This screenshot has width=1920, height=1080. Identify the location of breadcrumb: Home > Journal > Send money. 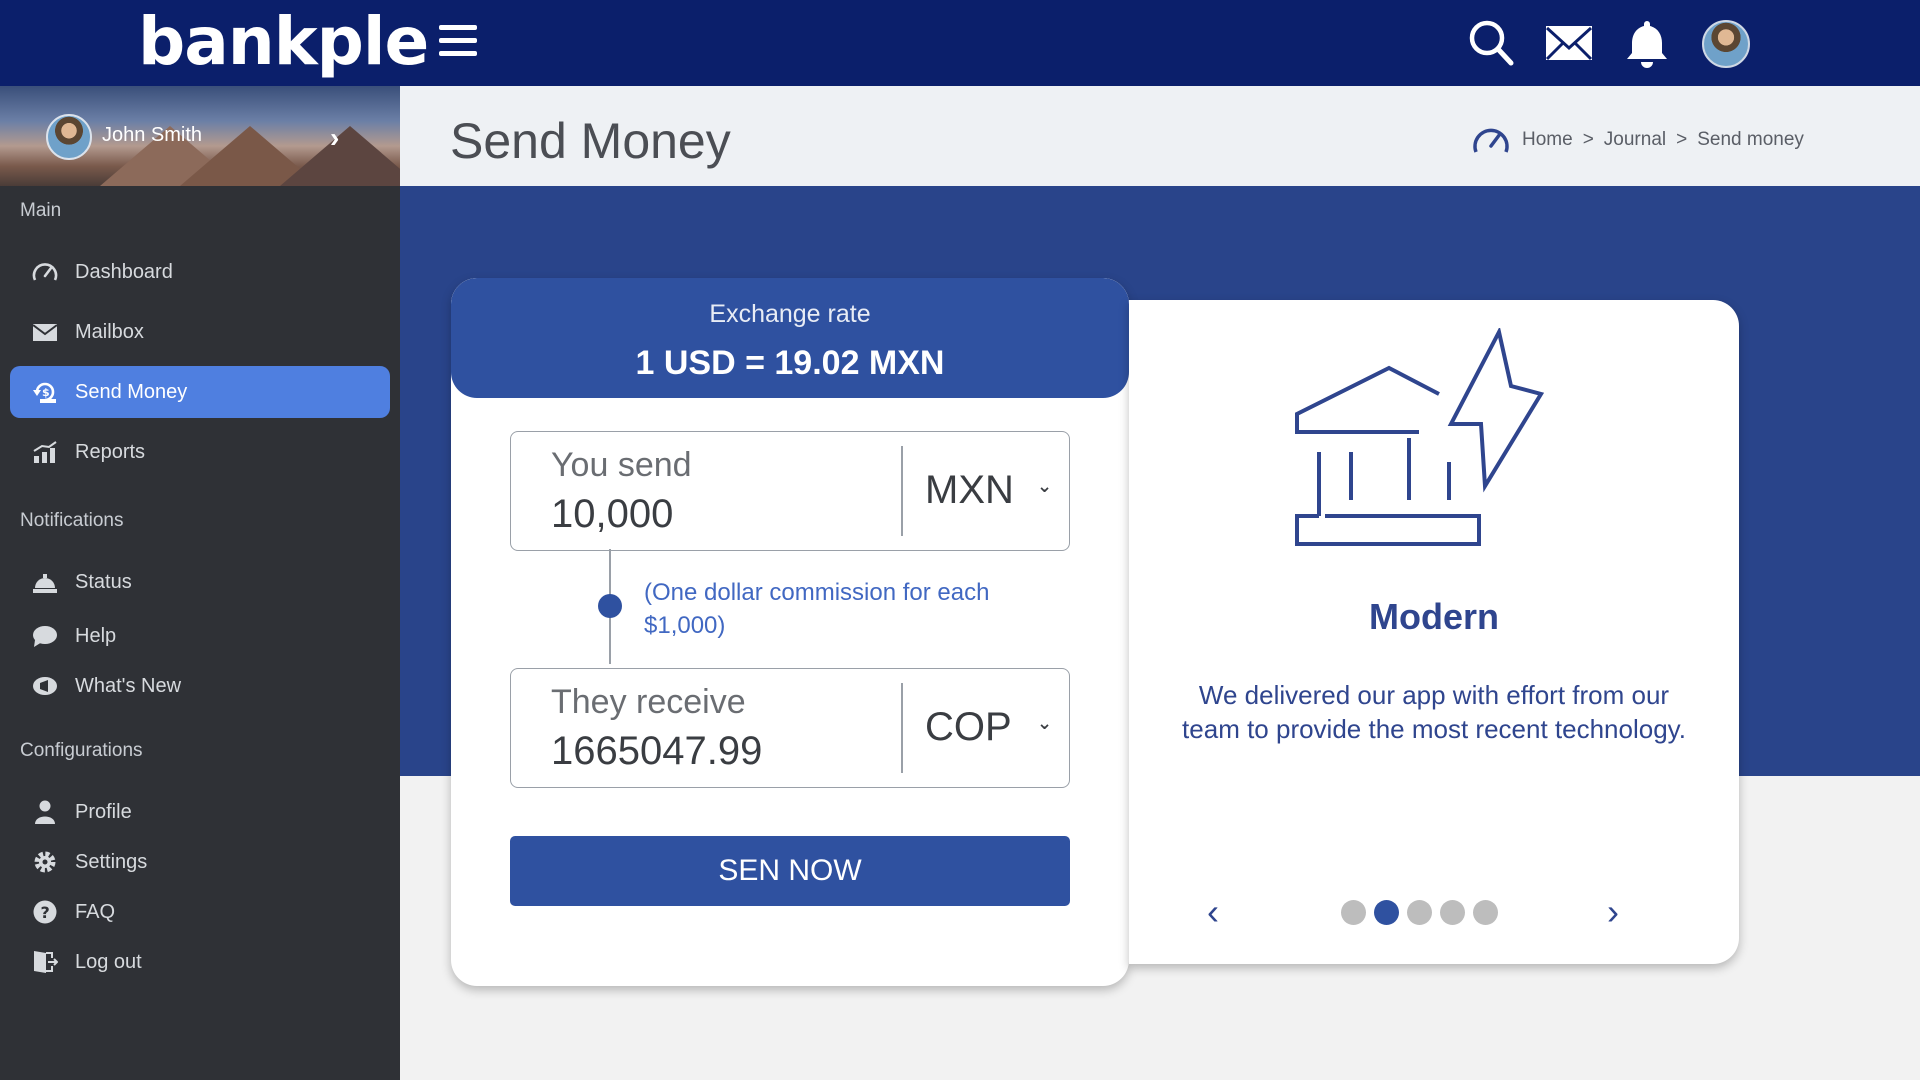
(1637, 140).